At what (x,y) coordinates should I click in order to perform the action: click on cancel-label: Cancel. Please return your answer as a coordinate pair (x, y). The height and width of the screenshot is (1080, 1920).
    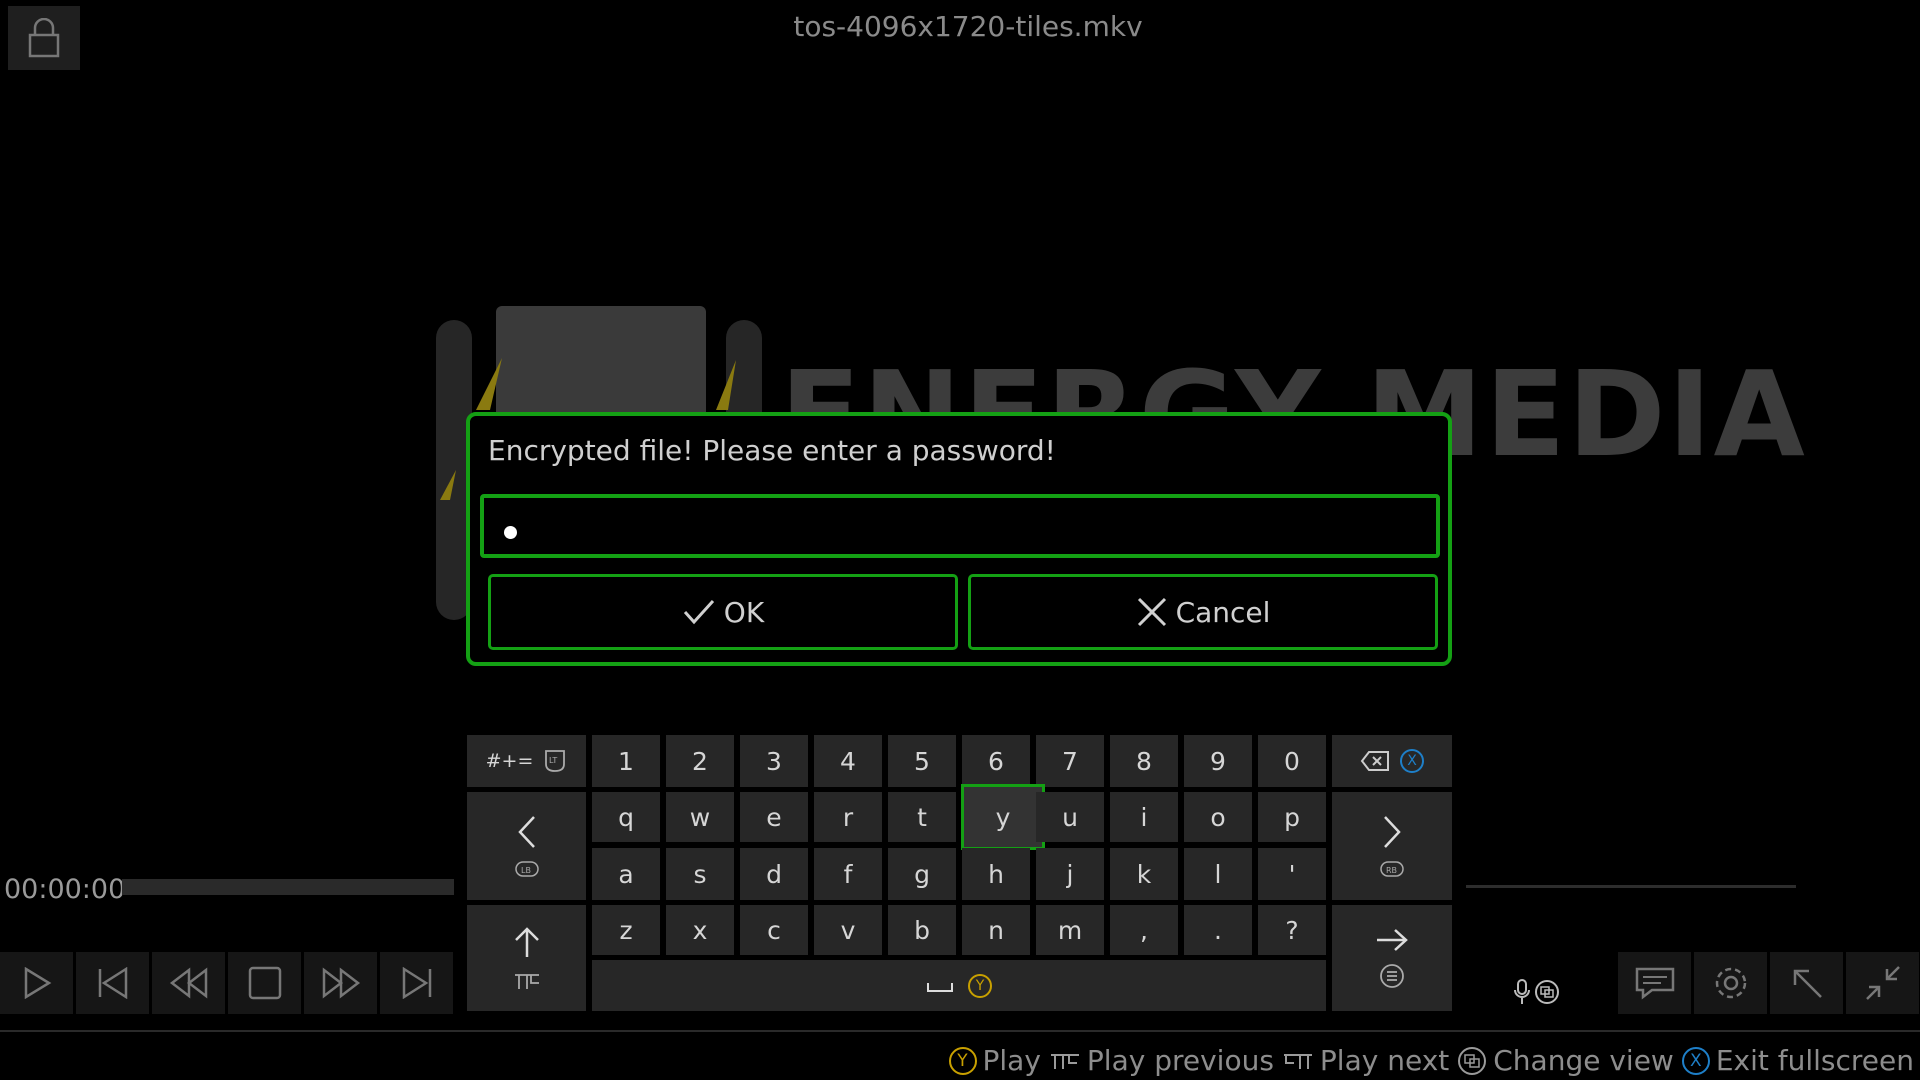
    Looking at the image, I should click on (1223, 612).